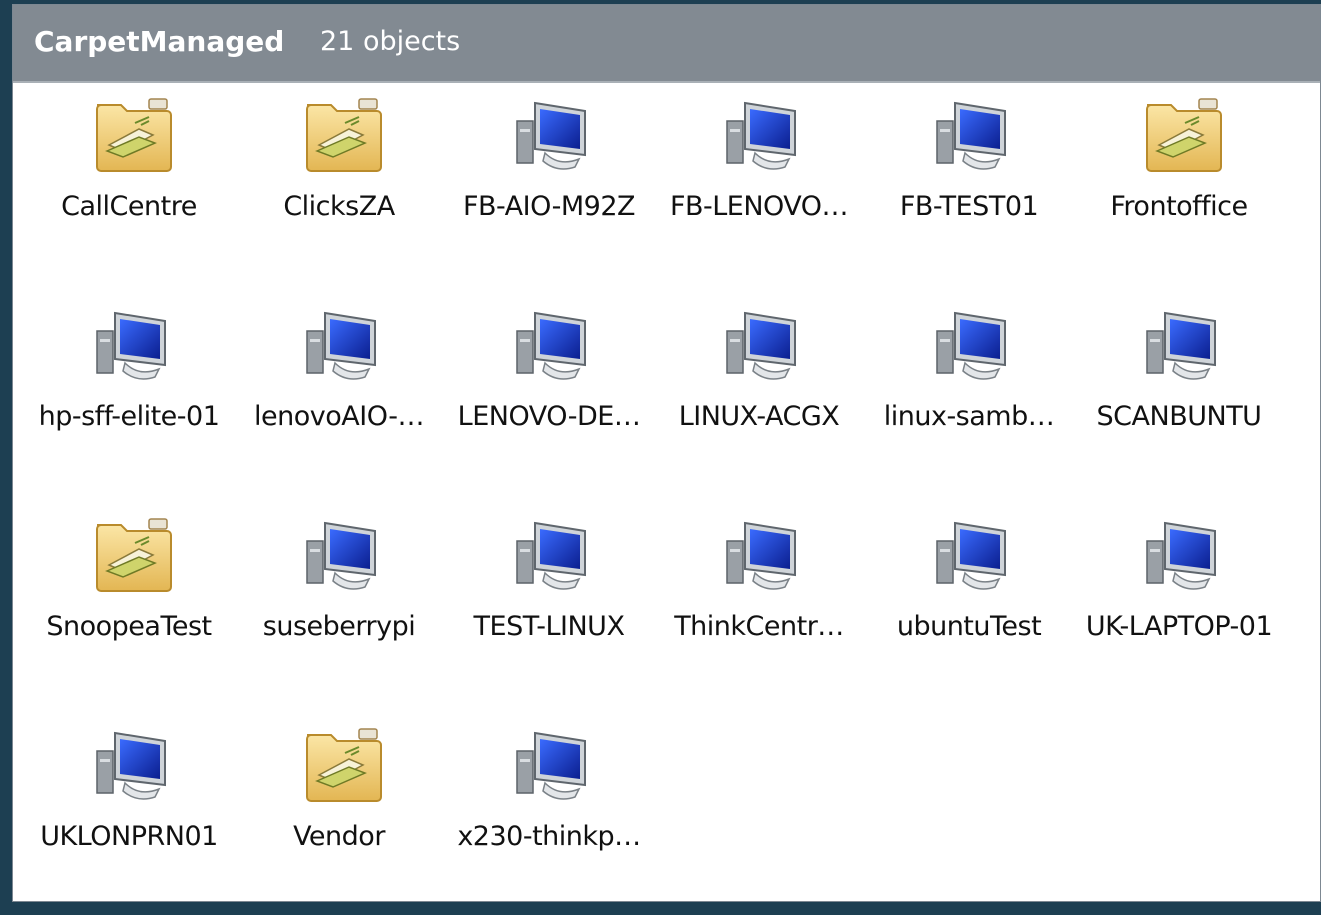 This screenshot has width=1321, height=915. Describe the element at coordinates (339, 605) in the screenshot. I see `list-item: suseberrypi` at that location.